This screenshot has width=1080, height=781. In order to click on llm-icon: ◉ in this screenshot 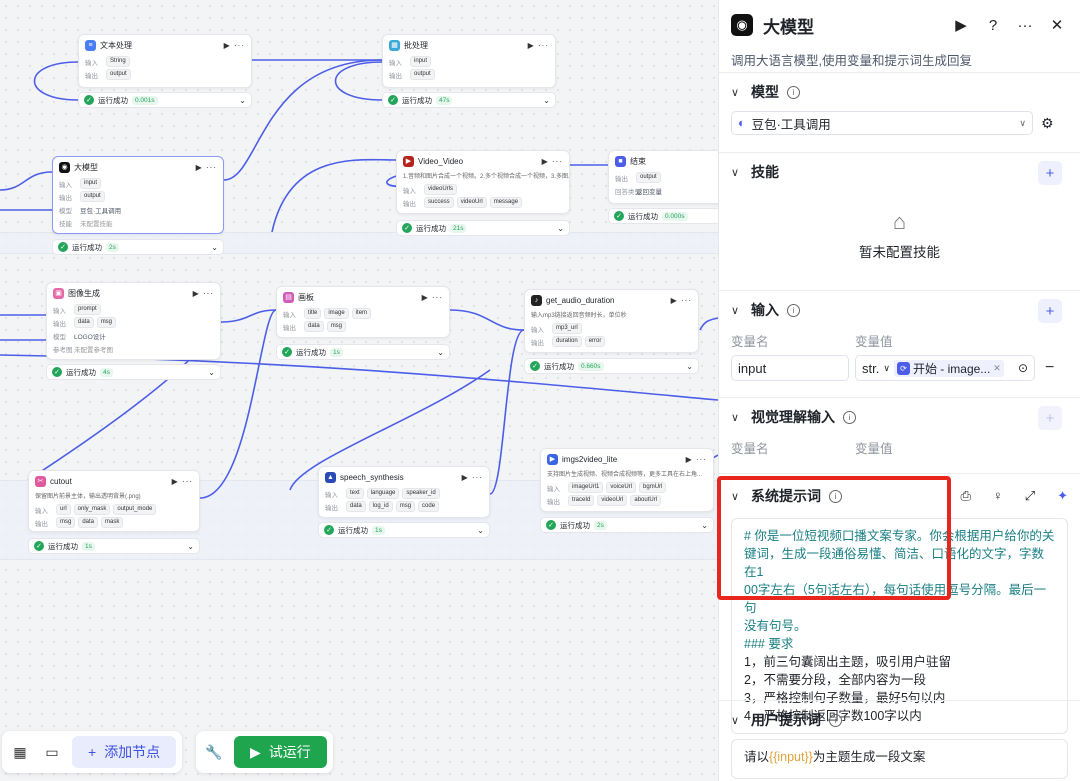, I will do `click(742, 25)`.